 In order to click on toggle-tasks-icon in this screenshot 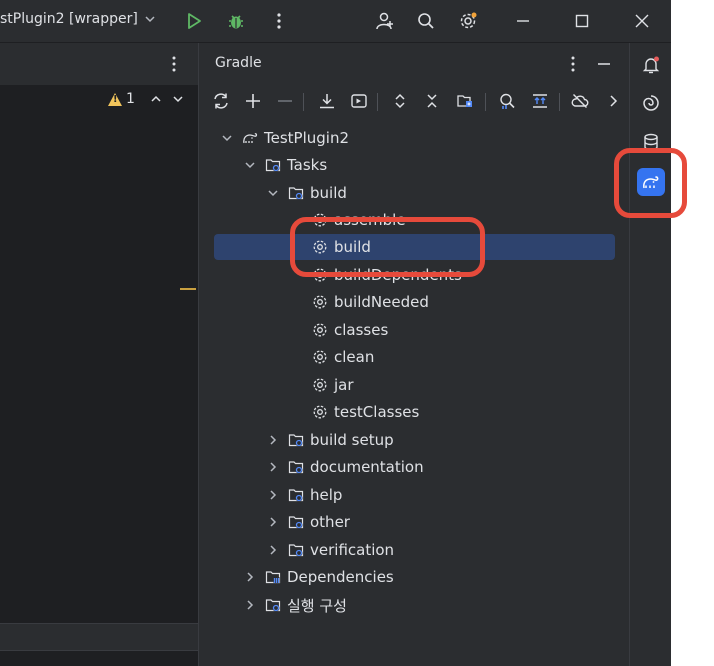, I will do `click(540, 101)`.